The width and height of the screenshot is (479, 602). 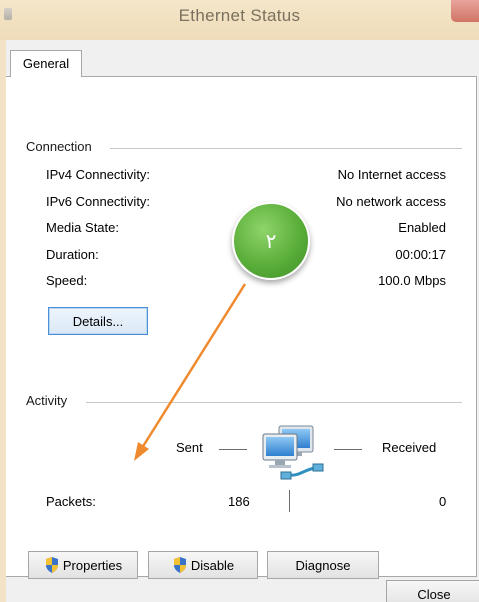 What do you see at coordinates (391, 201) in the screenshot?
I see `ipv6-value: No network access` at bounding box center [391, 201].